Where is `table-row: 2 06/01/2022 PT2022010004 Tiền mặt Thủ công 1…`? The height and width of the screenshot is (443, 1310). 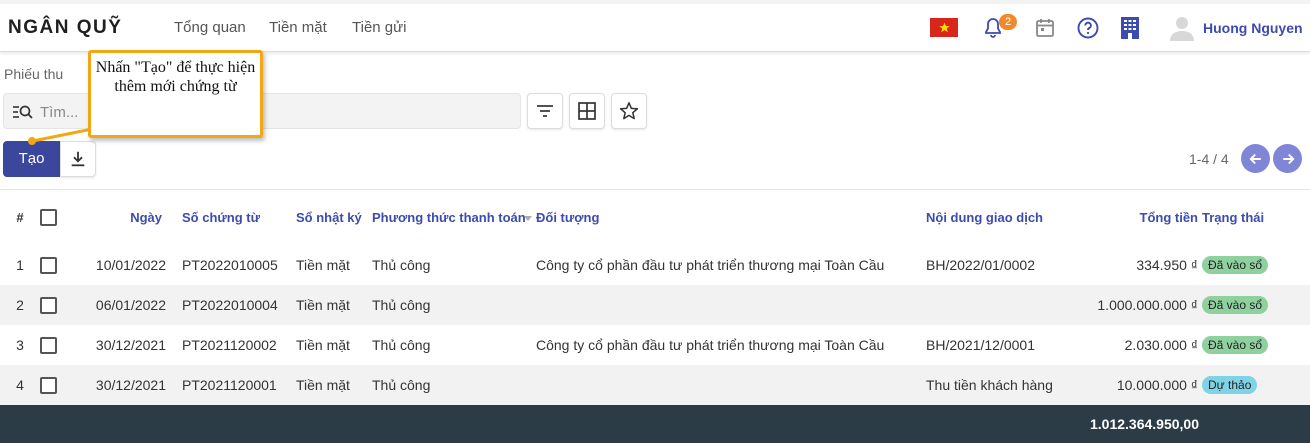 table-row: 2 06/01/2022 PT2022010004 Tiền mặt Thủ công 1… is located at coordinates (655, 305).